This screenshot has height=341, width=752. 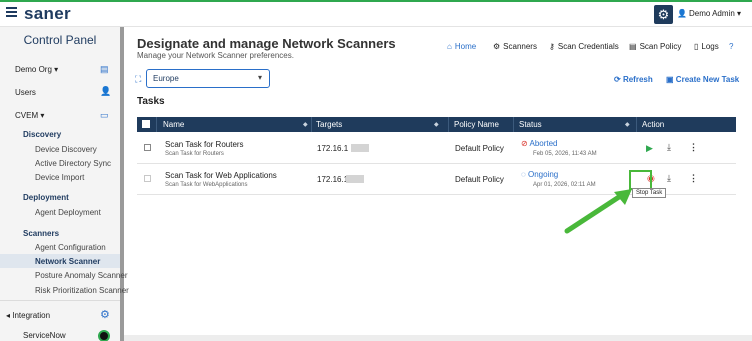 What do you see at coordinates (540, 174) in the screenshot?
I see `status-badge: ◌ Ongoing` at bounding box center [540, 174].